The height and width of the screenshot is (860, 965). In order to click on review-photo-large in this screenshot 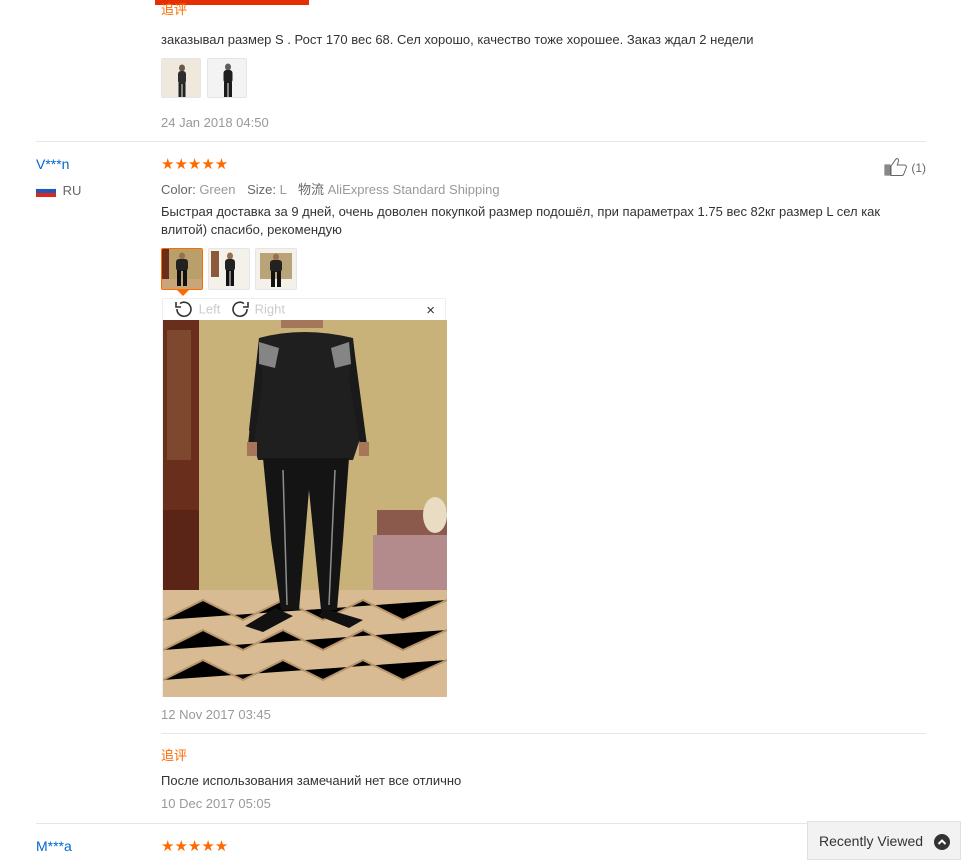, I will do `click(305, 508)`.